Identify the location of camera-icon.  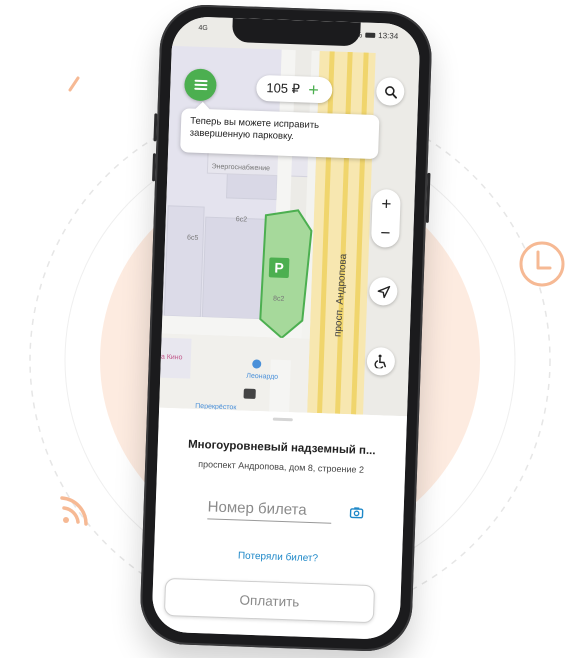
(356, 512).